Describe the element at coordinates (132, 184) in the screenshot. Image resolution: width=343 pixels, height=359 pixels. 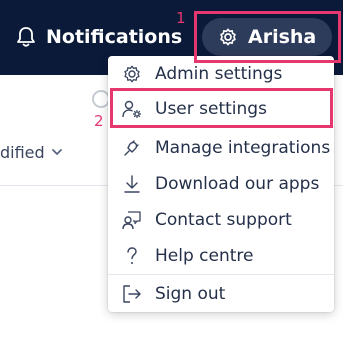
I see `download-icon` at that location.